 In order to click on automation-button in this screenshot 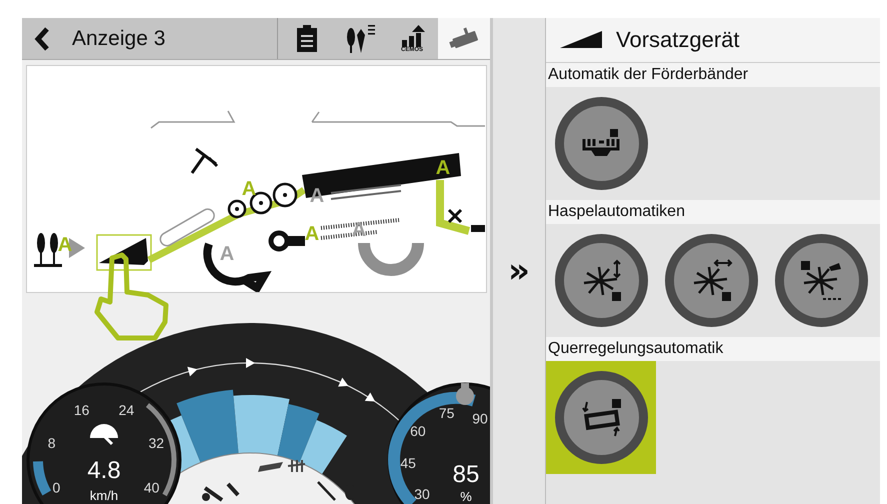, I will do `click(601, 417)`.